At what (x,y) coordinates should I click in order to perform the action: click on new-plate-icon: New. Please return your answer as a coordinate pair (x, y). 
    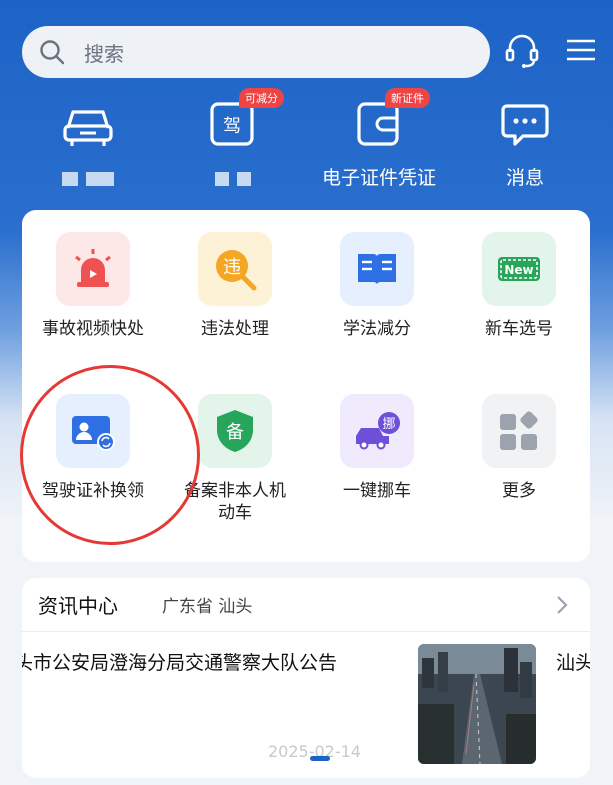
    Looking at the image, I should click on (519, 269).